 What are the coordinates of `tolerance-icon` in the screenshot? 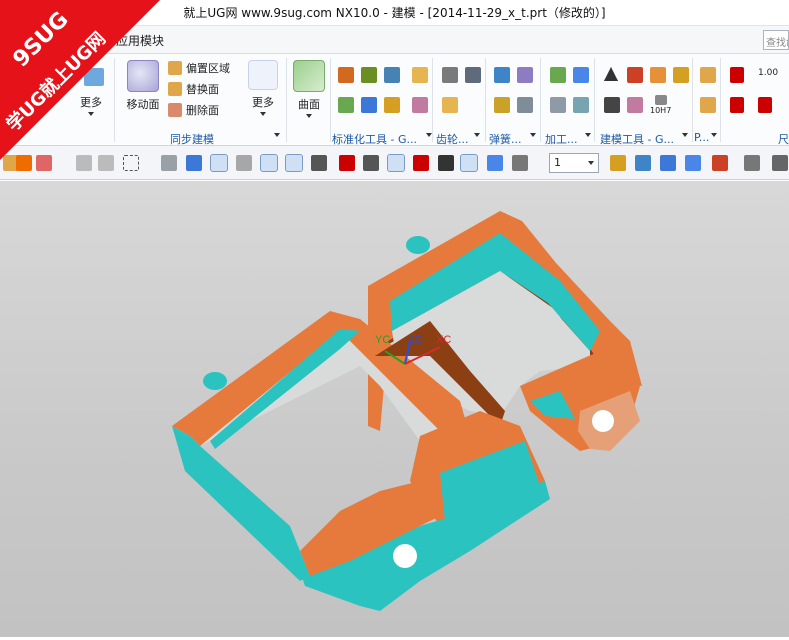 It's located at (660, 100).